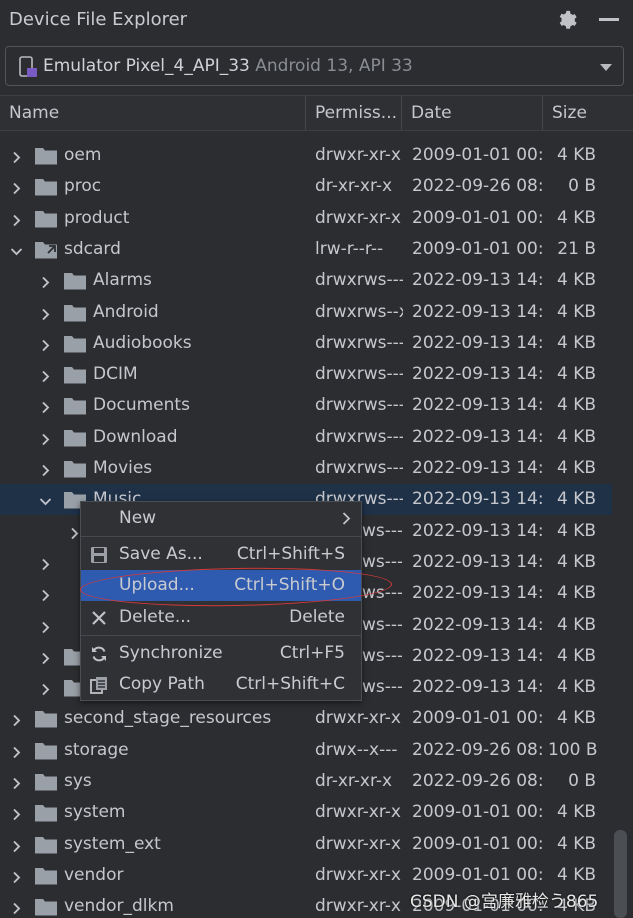 Image resolution: width=633 pixels, height=918 pixels. I want to click on column-date: Date, so click(472, 113).